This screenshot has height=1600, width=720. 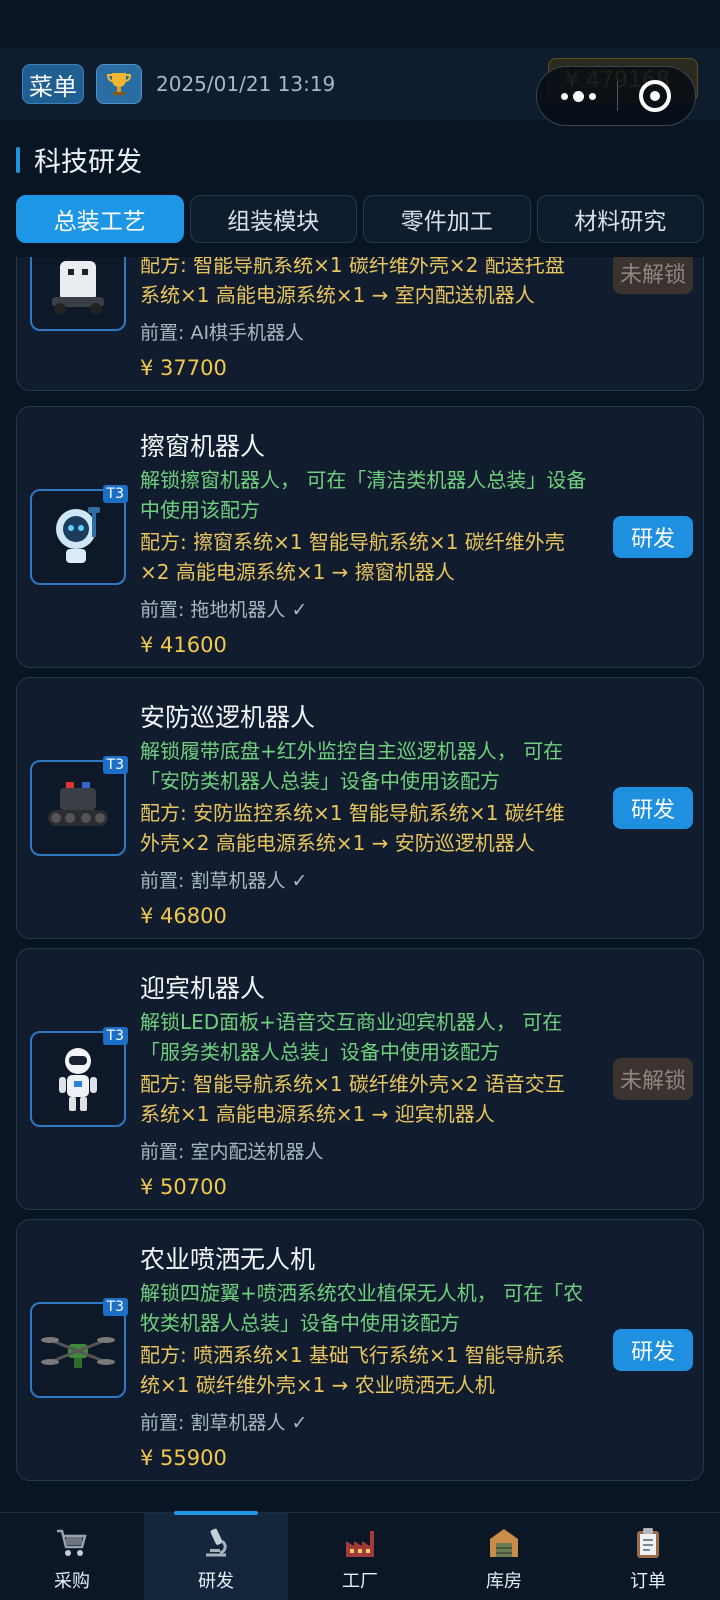 I want to click on patrol-robot-thumbnail: T3, so click(x=79, y=806).